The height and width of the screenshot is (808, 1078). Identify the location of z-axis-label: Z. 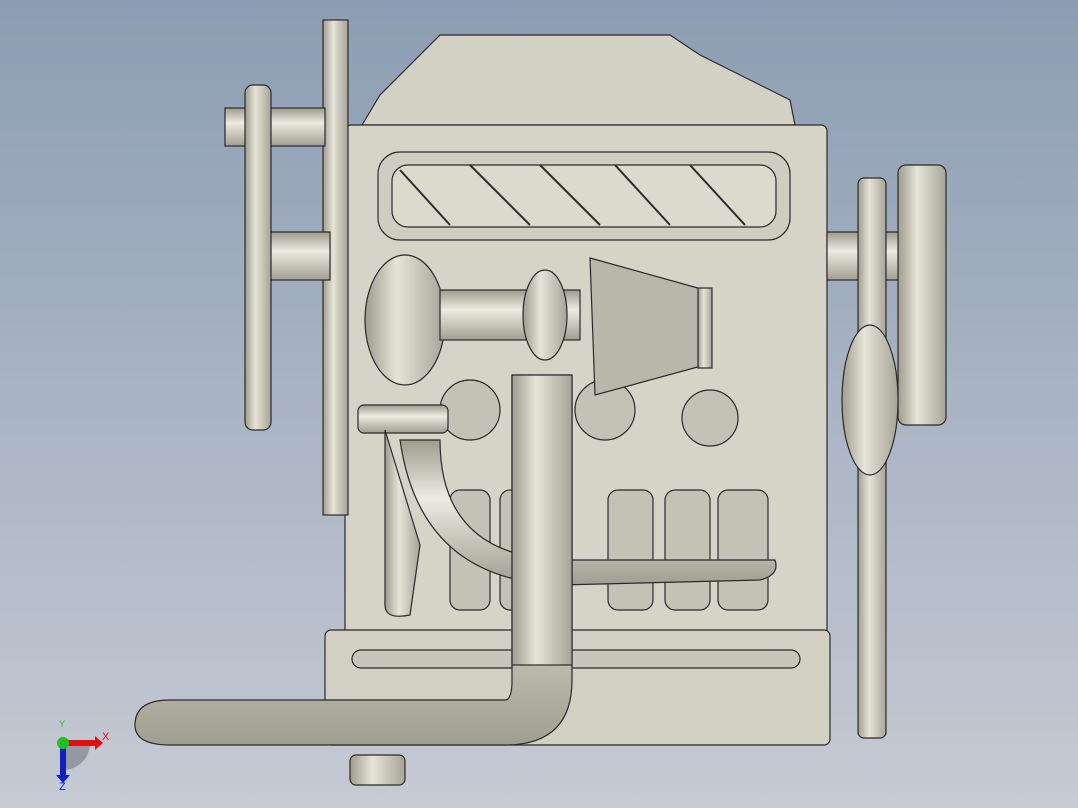
(62, 787).